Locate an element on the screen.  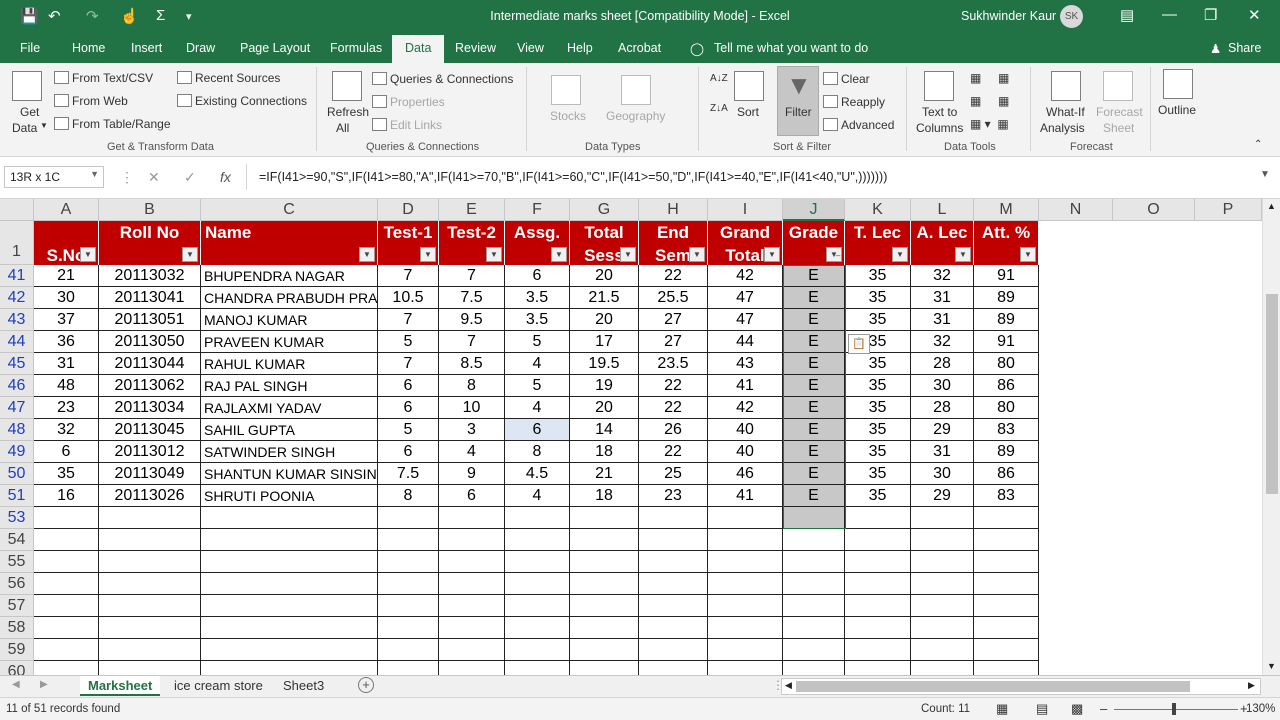
zoom-slider is located at coordinates (1176, 709).